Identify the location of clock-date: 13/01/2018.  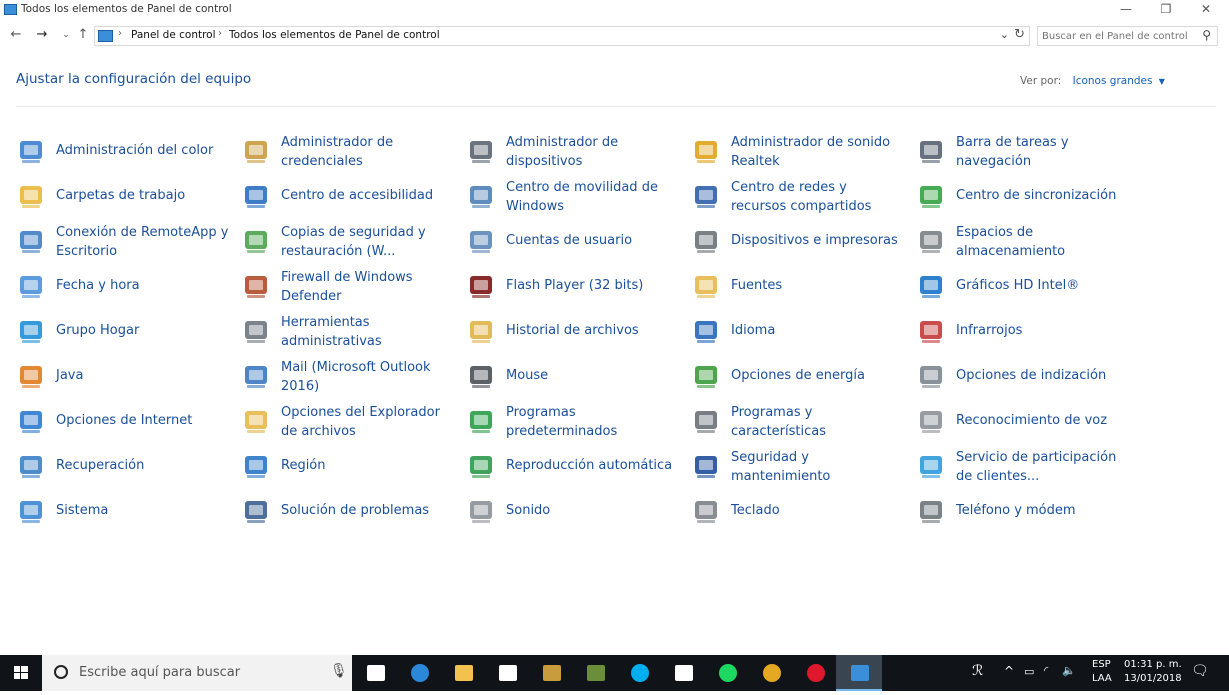
(1153, 678).